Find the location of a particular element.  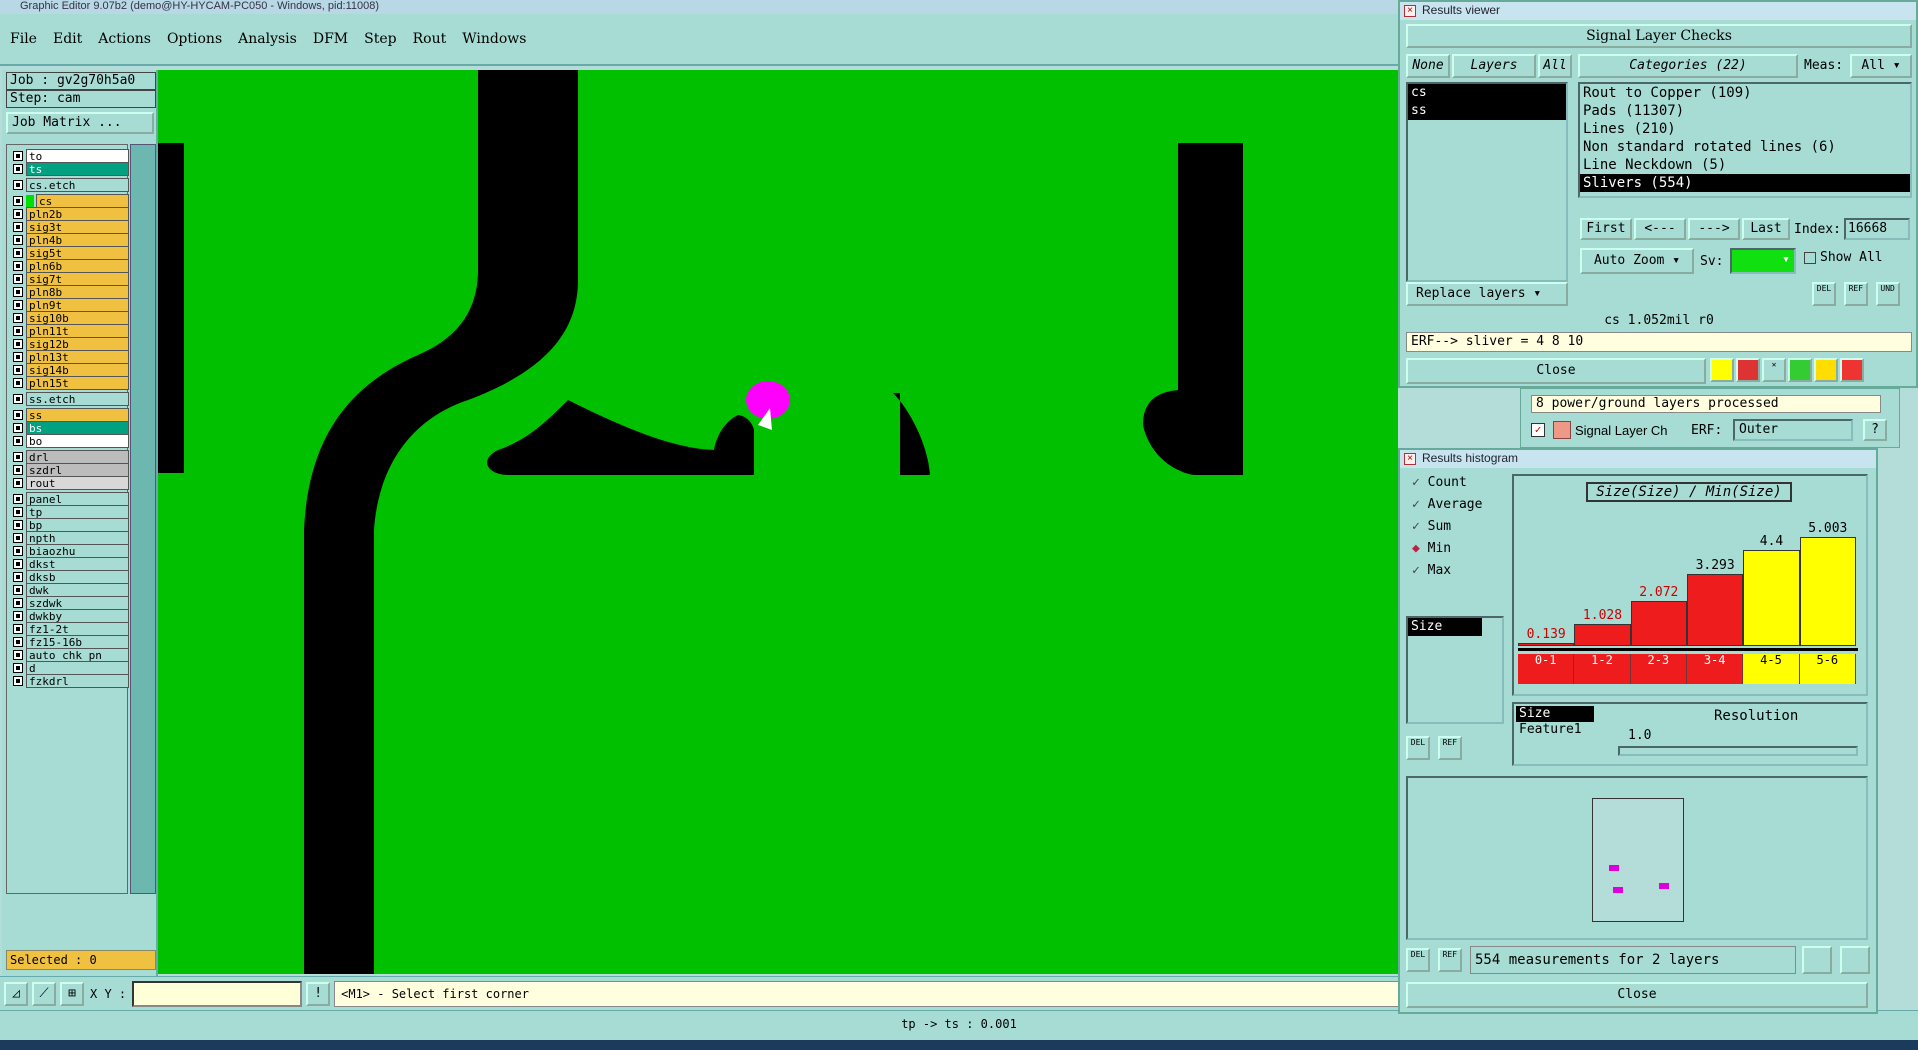

histogram-option-average: ✓ Average is located at coordinates (1456, 505).